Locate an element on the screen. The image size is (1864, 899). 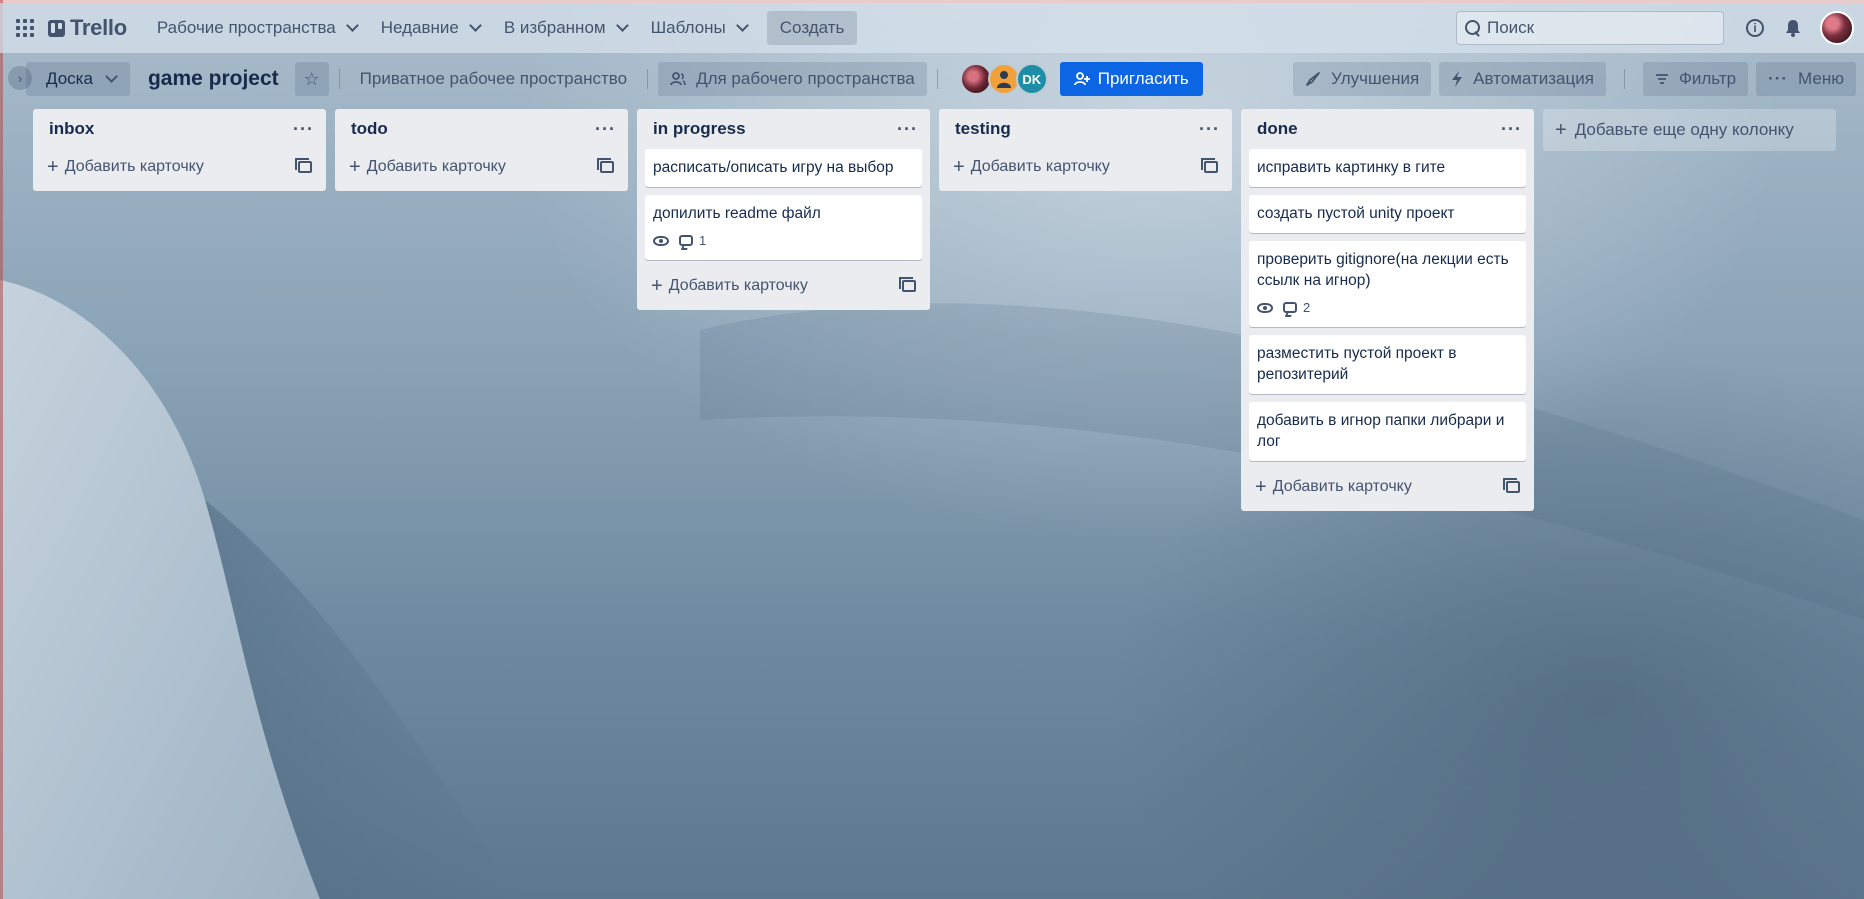
list-title: testing is located at coordinates (983, 129).